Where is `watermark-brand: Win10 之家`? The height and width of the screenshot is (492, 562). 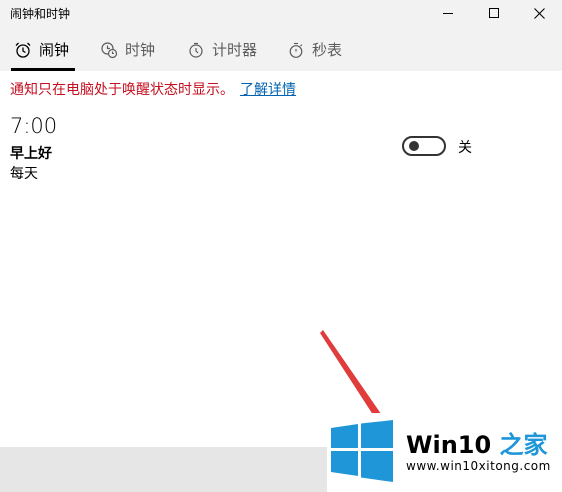
watermark-brand: Win10 之家 is located at coordinates (477, 442).